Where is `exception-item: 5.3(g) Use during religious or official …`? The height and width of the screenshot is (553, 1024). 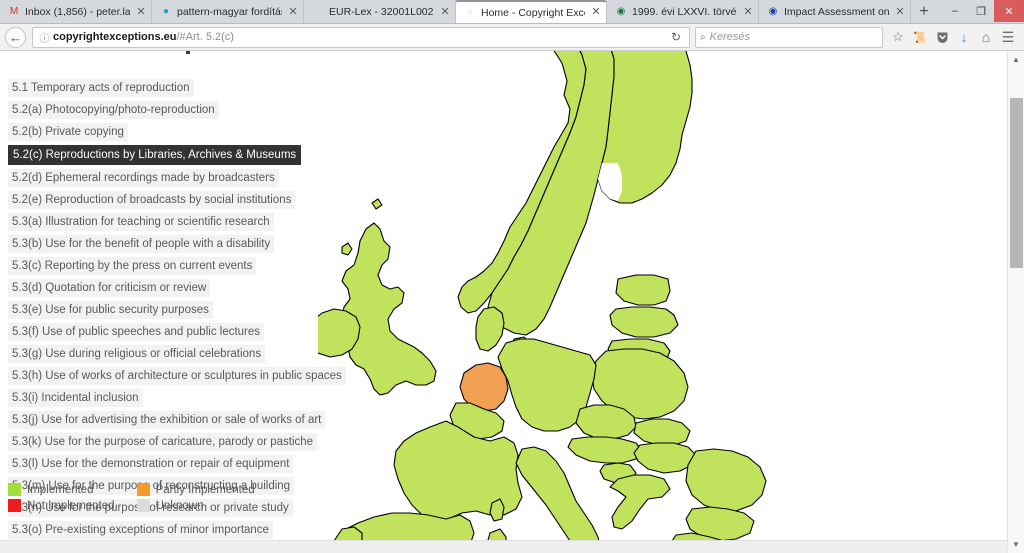 exception-item: 5.3(g) Use during religious or official … is located at coordinates (137, 354).